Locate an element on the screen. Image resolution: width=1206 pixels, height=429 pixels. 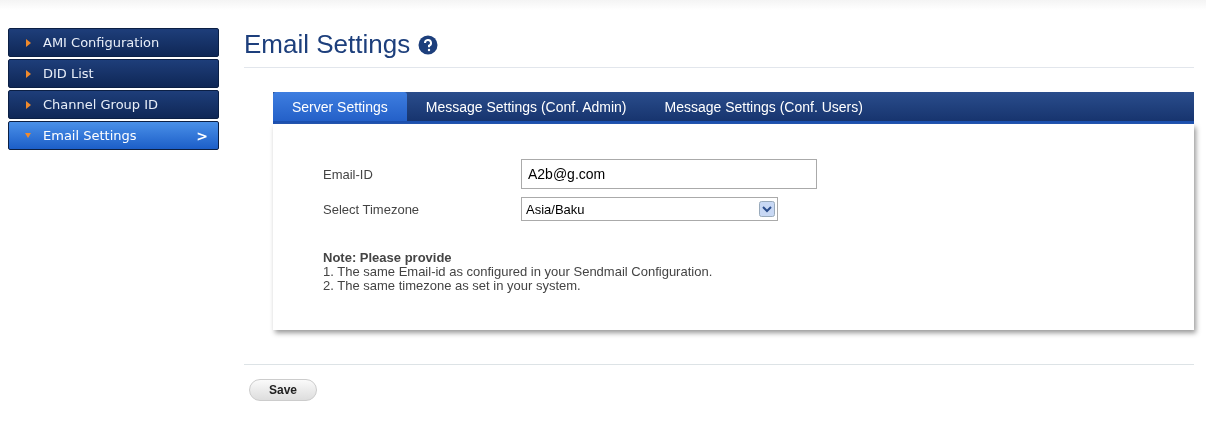
note-text: 1. The same Email-id as configured in your Sendmail Configuration. is located at coordinates (518, 272).